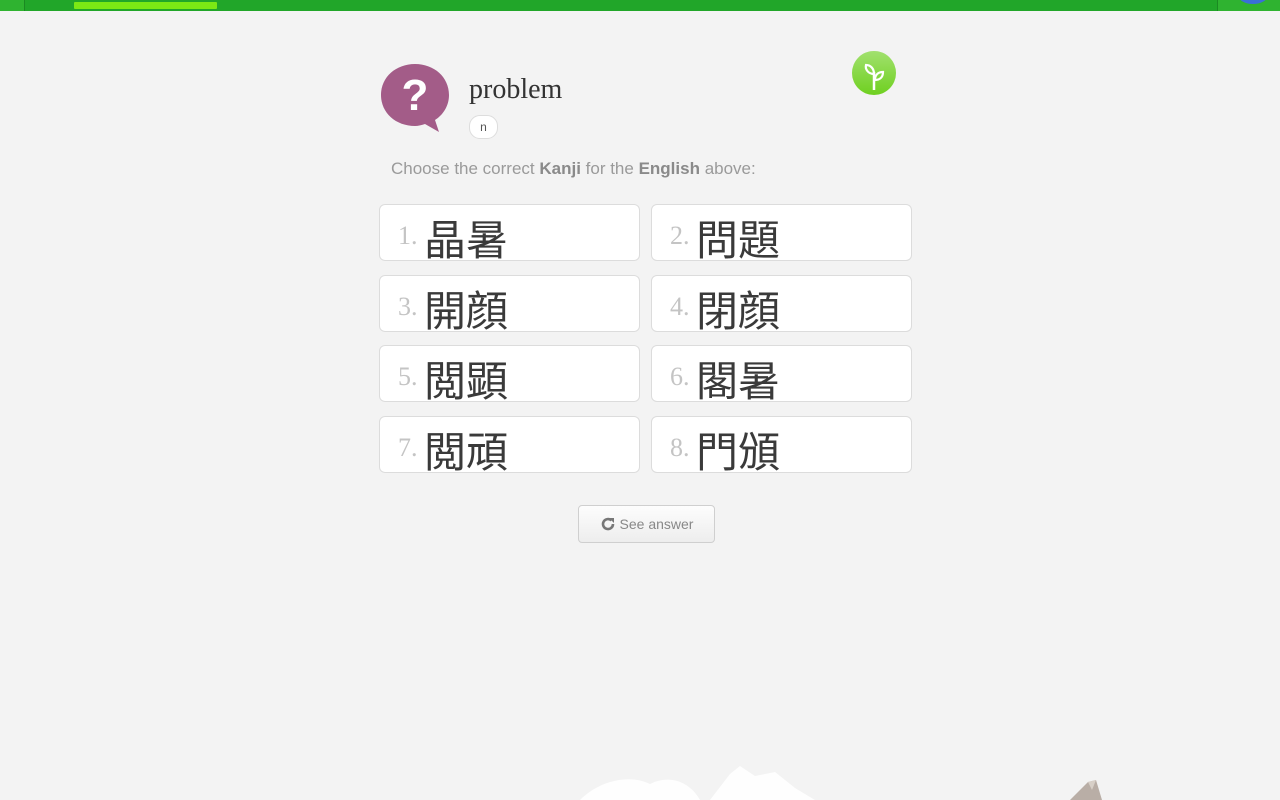  I want to click on top-progress-bar, so click(640, 5).